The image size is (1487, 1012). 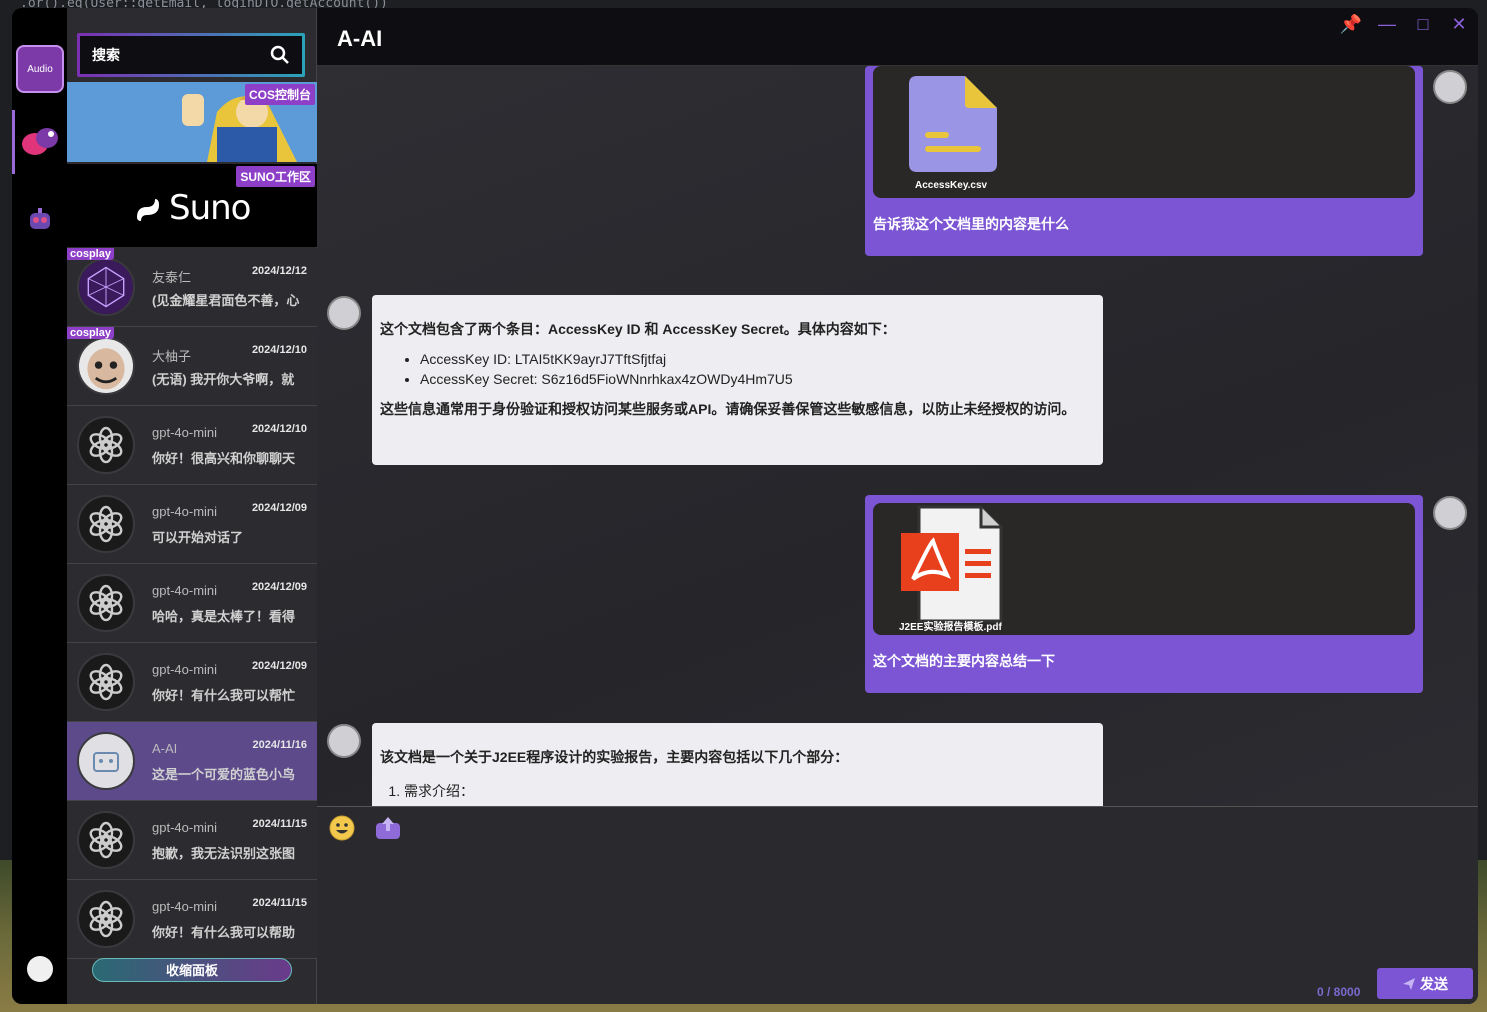 I want to click on chat-item: gpt-4o-mini 2024/12/09 哈哈，真是太棒了！看得, so click(x=192, y=603).